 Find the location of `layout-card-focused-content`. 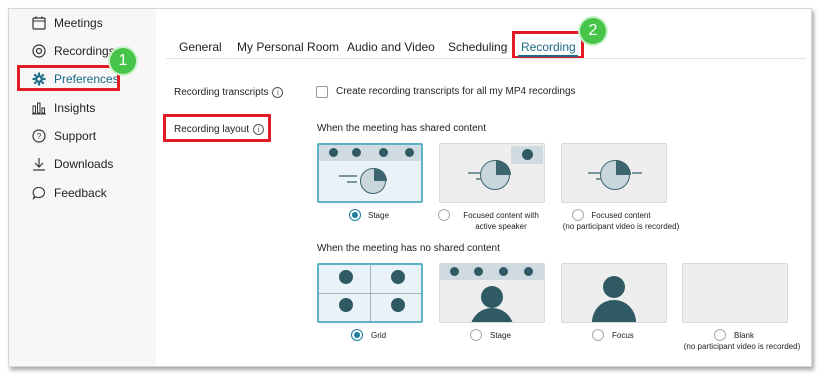

layout-card-focused-content is located at coordinates (614, 173).